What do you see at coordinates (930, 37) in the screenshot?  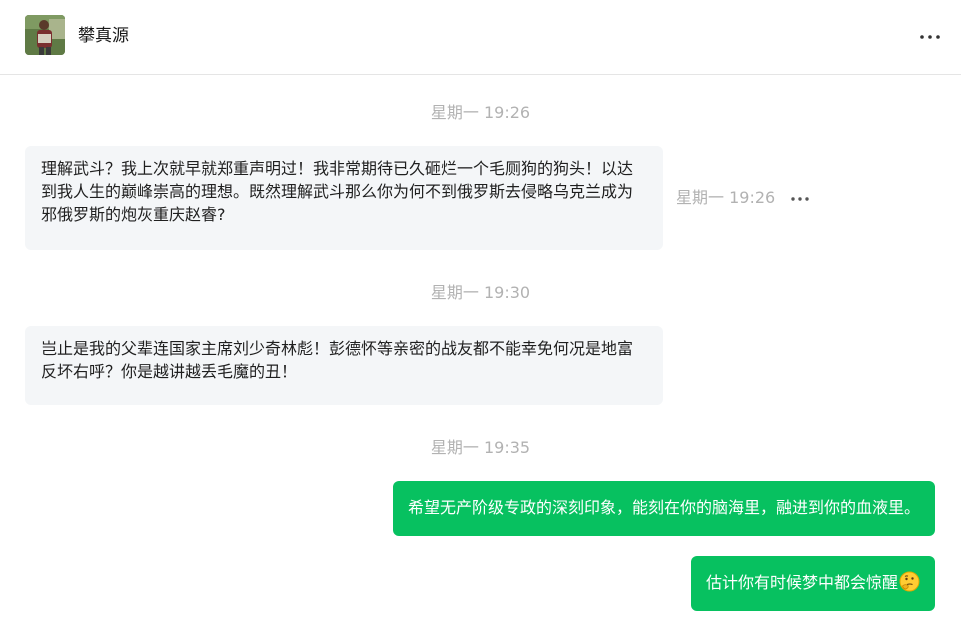 I see `more-horizontal-icon` at bounding box center [930, 37].